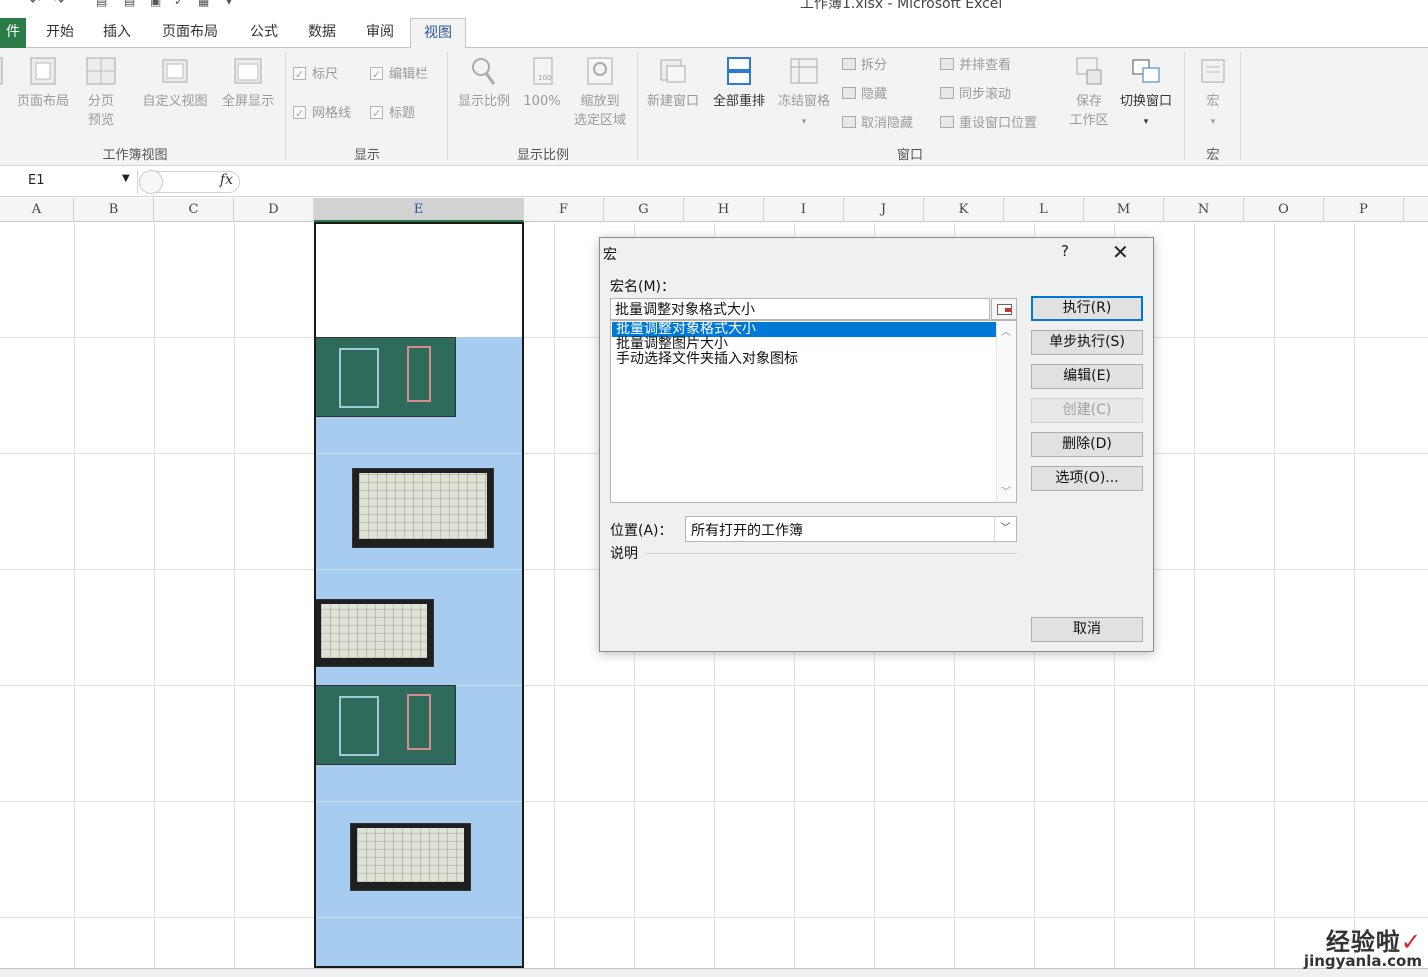 The image size is (1428, 977). What do you see at coordinates (1065, 251) in the screenshot?
I see `help-icon: ?` at bounding box center [1065, 251].